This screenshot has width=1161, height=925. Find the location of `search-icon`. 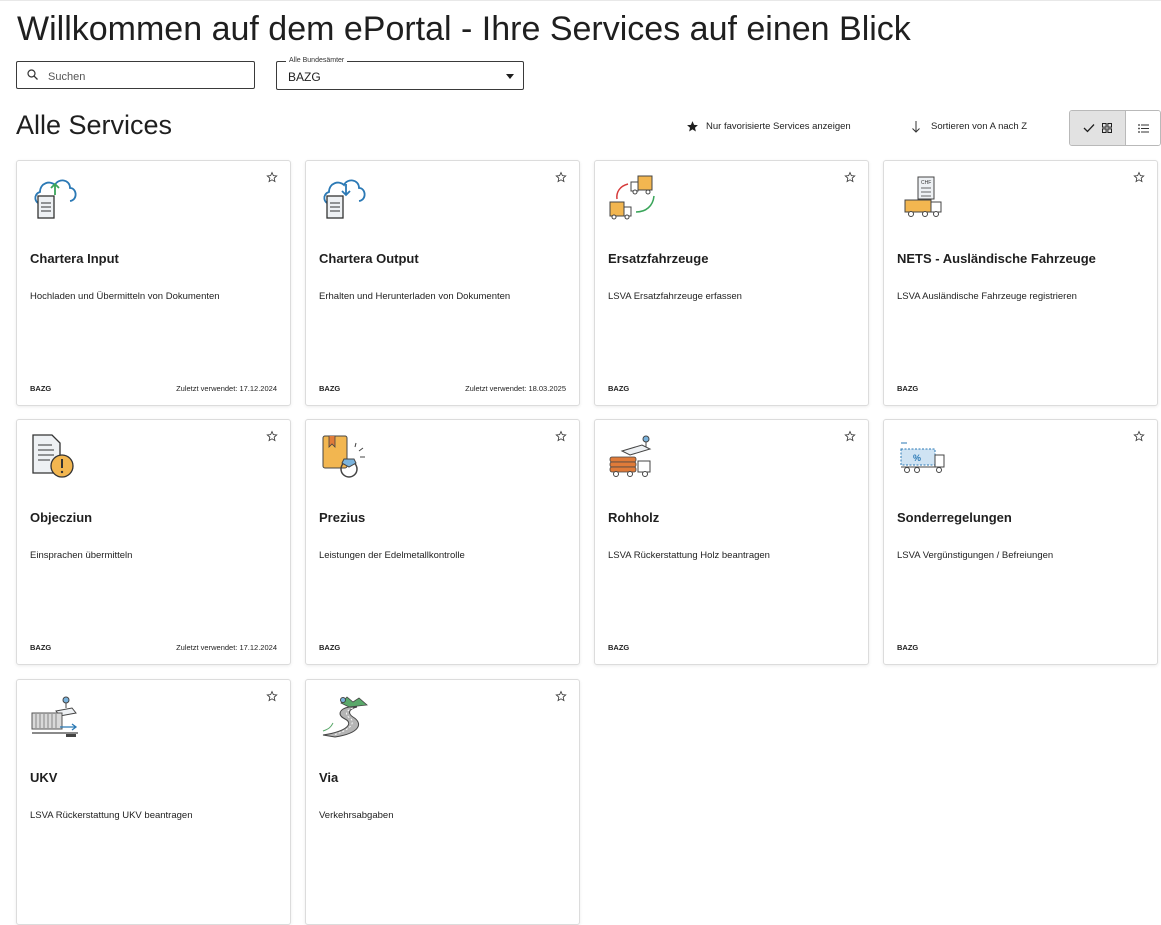

search-icon is located at coordinates (33, 75).